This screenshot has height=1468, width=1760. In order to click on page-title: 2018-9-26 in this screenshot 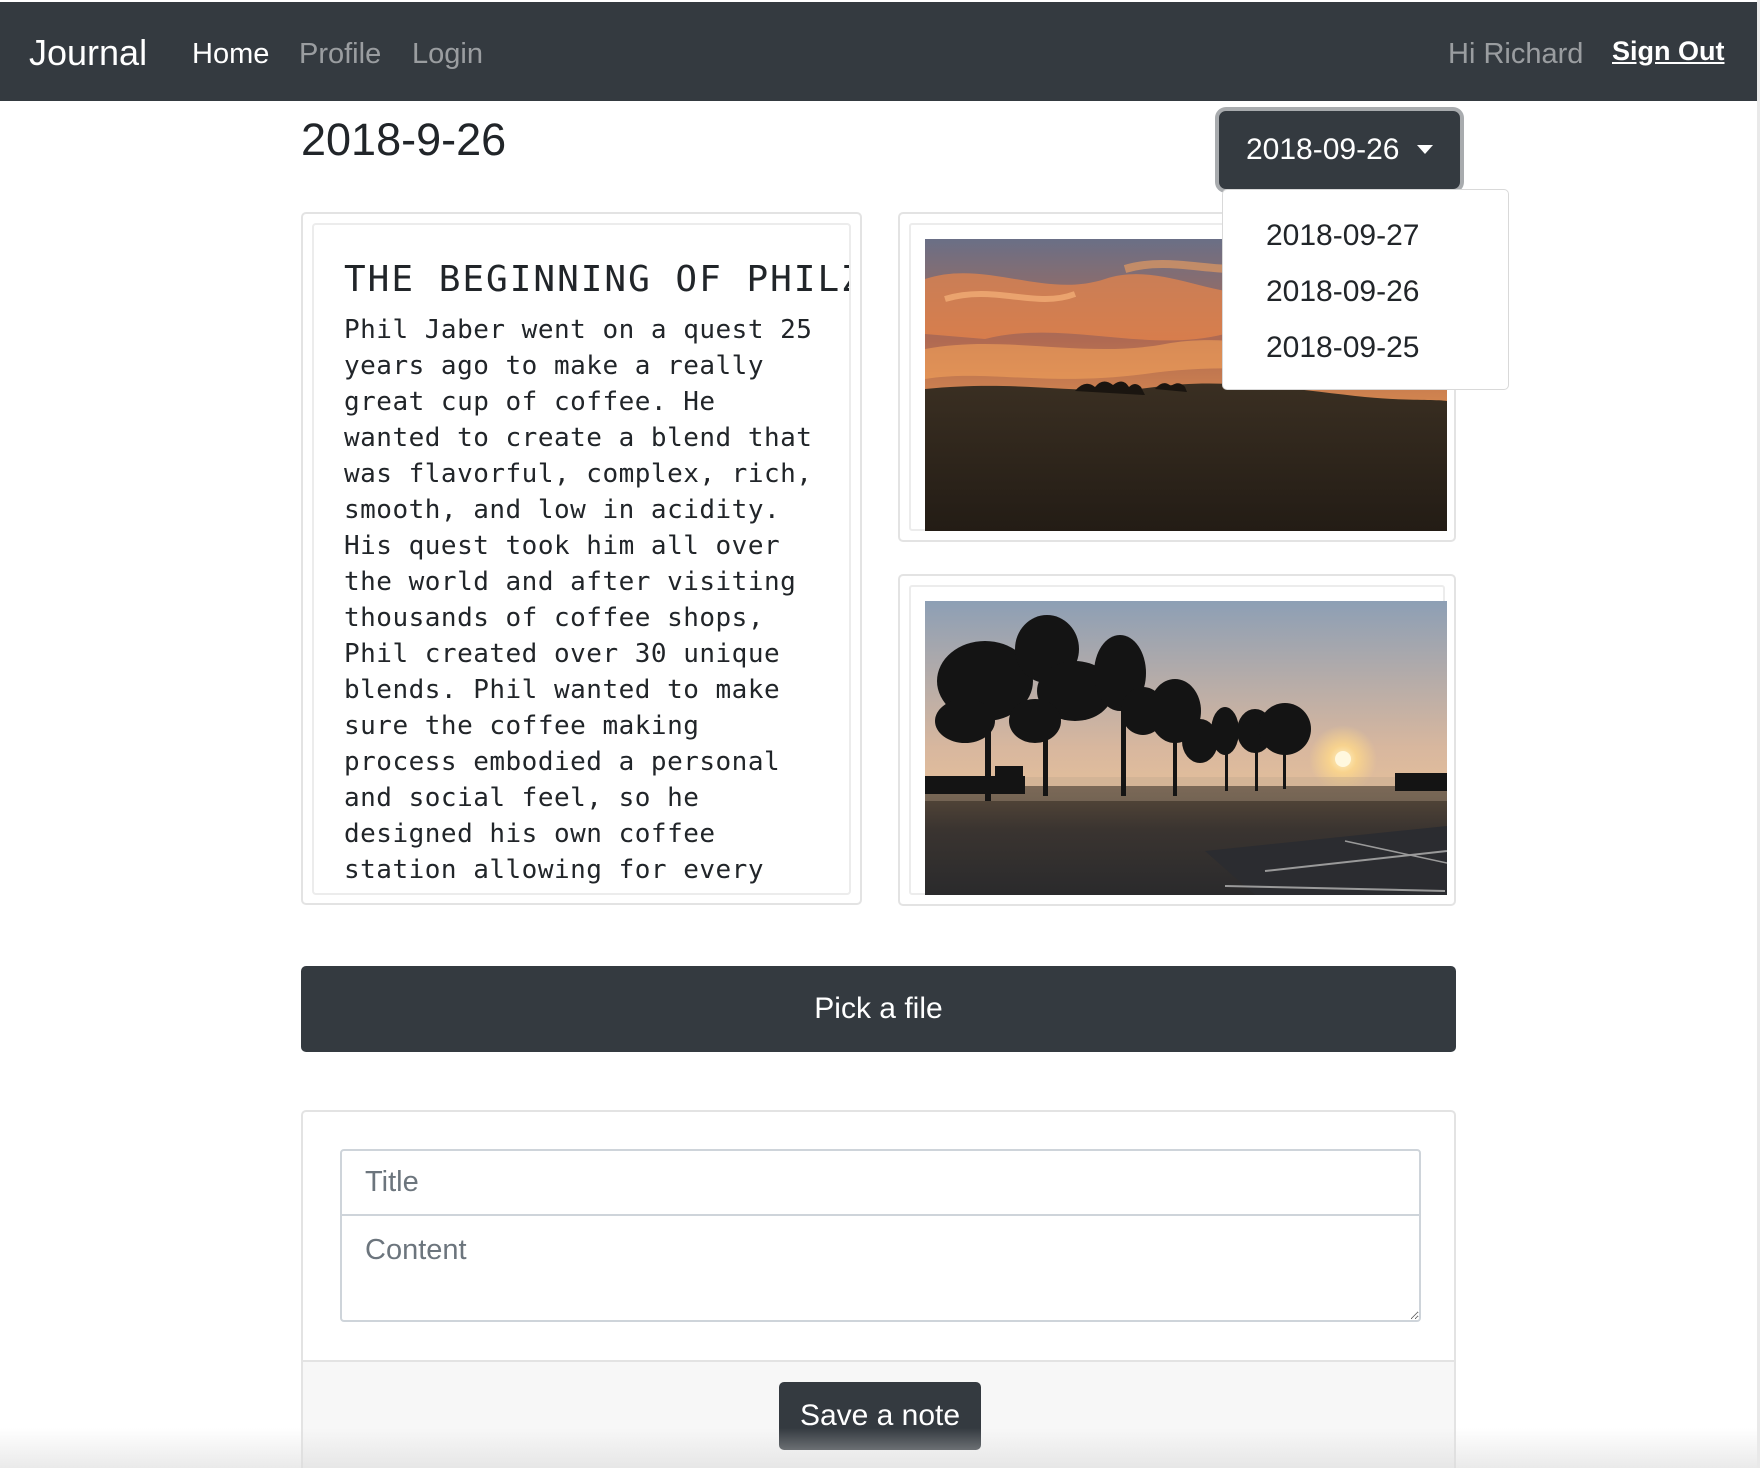, I will do `click(404, 139)`.